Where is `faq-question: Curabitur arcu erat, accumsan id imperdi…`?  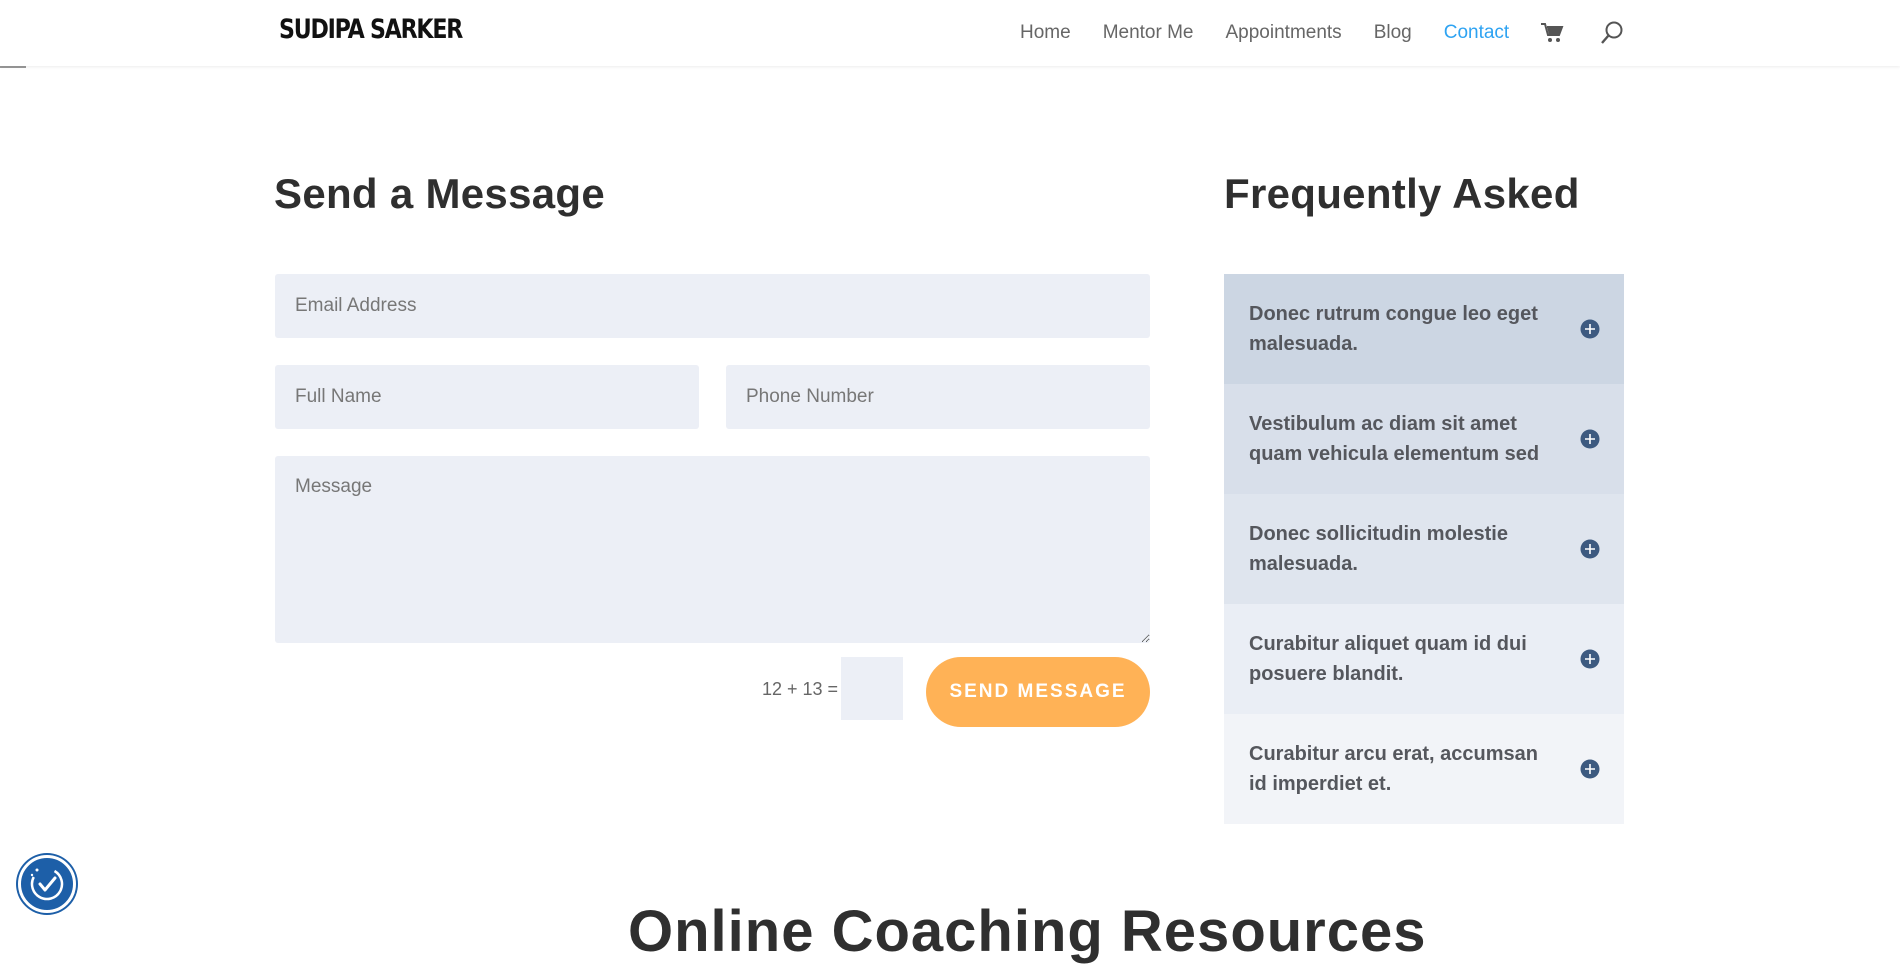 faq-question: Curabitur arcu erat, accumsan id imperdi… is located at coordinates (1393, 769).